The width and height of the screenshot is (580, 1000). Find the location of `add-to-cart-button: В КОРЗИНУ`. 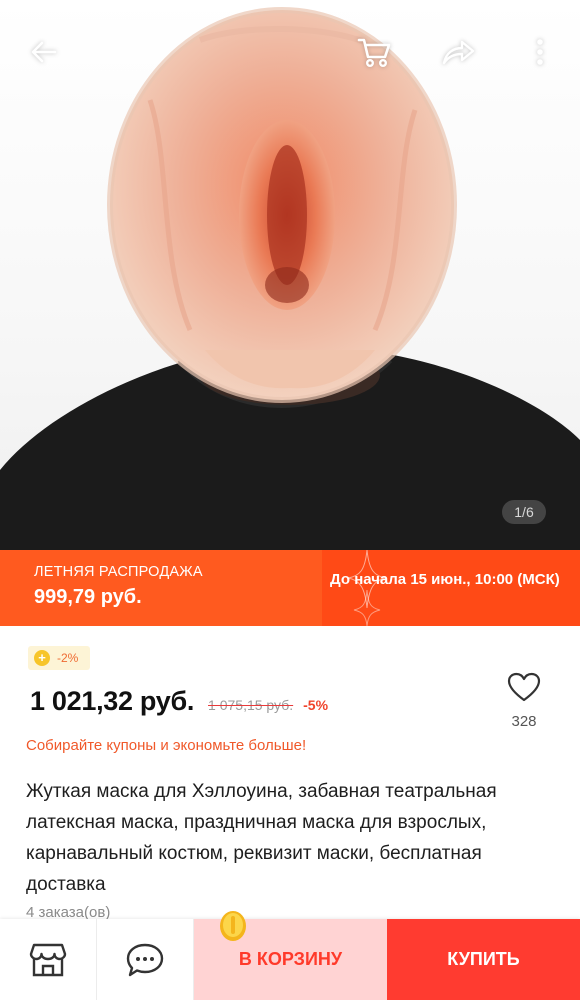

add-to-cart-button: В КОРЗИНУ is located at coordinates (290, 955).